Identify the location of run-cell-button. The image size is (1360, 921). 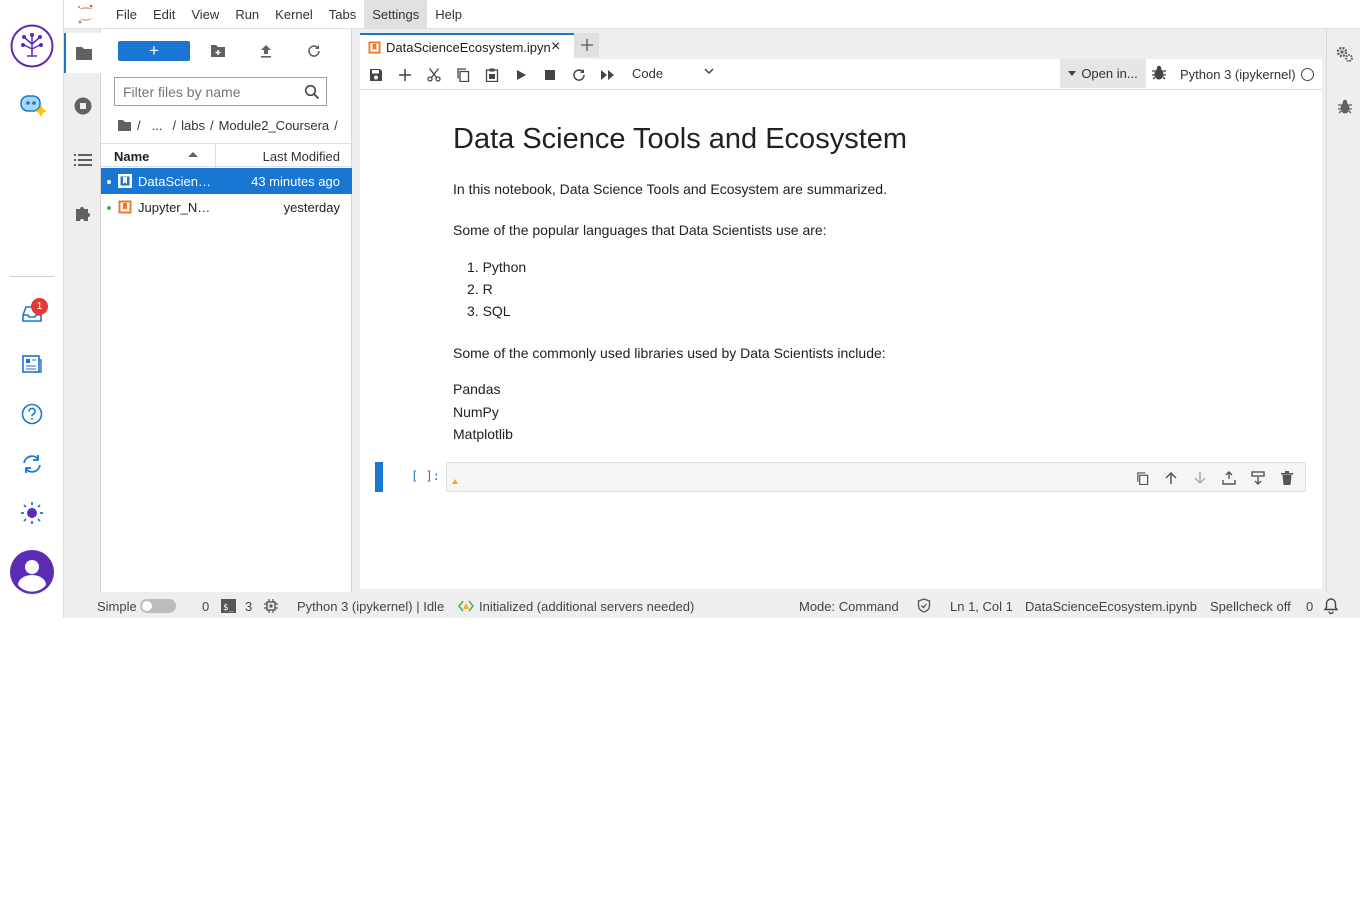
(521, 75).